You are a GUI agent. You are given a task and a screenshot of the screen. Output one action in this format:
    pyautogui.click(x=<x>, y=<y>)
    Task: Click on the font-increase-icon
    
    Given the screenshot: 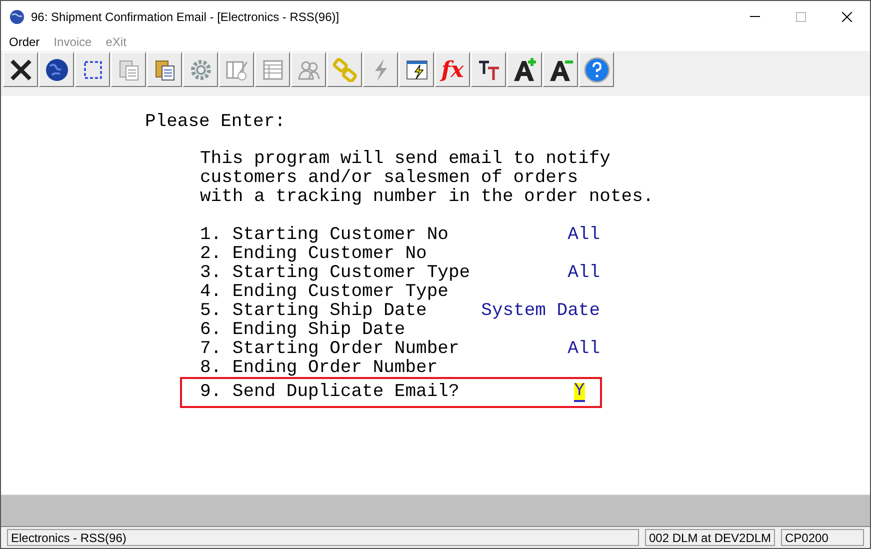 What is the action you would take?
    pyautogui.click(x=525, y=69)
    